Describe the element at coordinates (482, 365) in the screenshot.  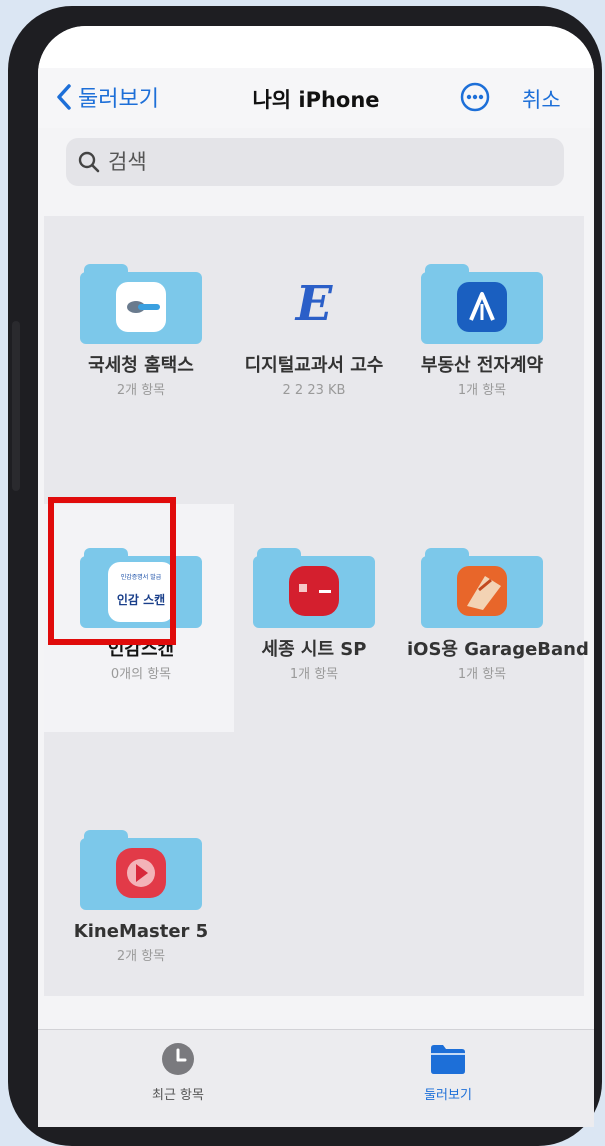
I see `item-name: 부동산 전자계약` at that location.